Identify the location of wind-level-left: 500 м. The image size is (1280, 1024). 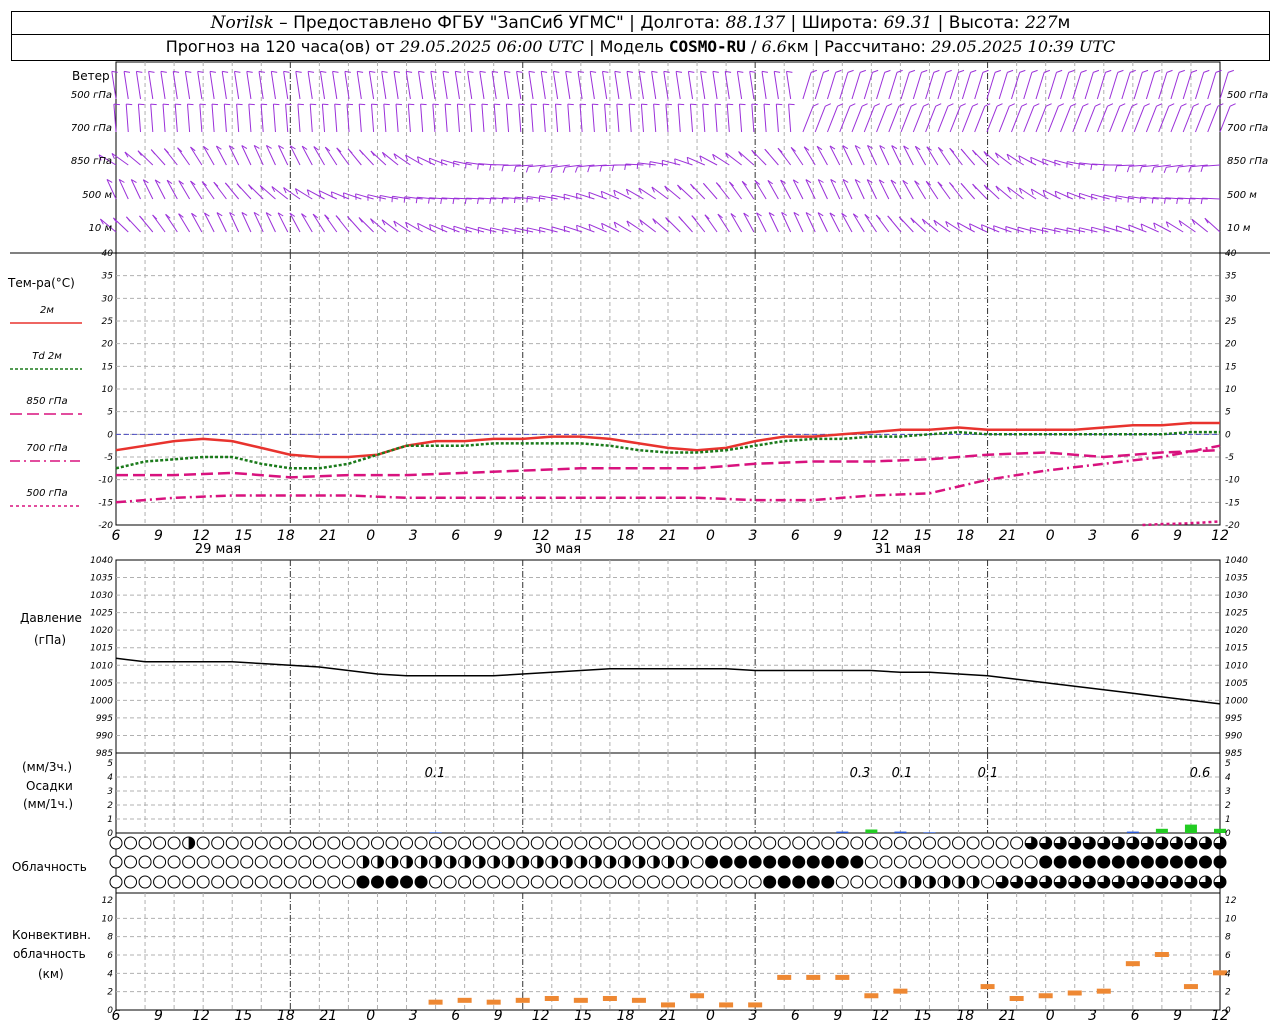
(97, 195).